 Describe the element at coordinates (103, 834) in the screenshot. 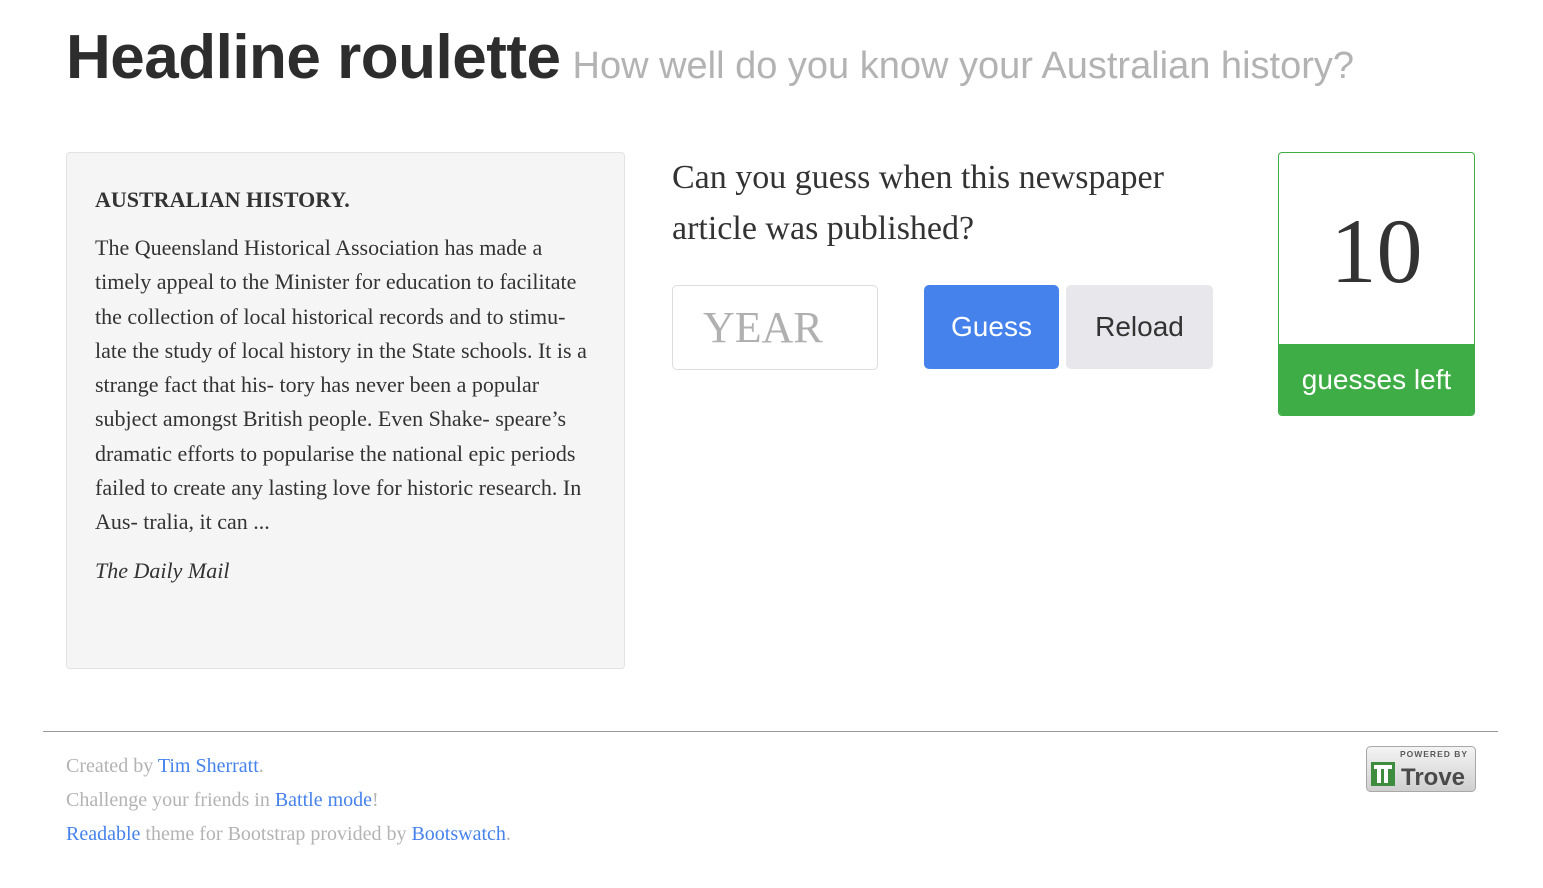

I see `readable-theme-link: Readable` at that location.